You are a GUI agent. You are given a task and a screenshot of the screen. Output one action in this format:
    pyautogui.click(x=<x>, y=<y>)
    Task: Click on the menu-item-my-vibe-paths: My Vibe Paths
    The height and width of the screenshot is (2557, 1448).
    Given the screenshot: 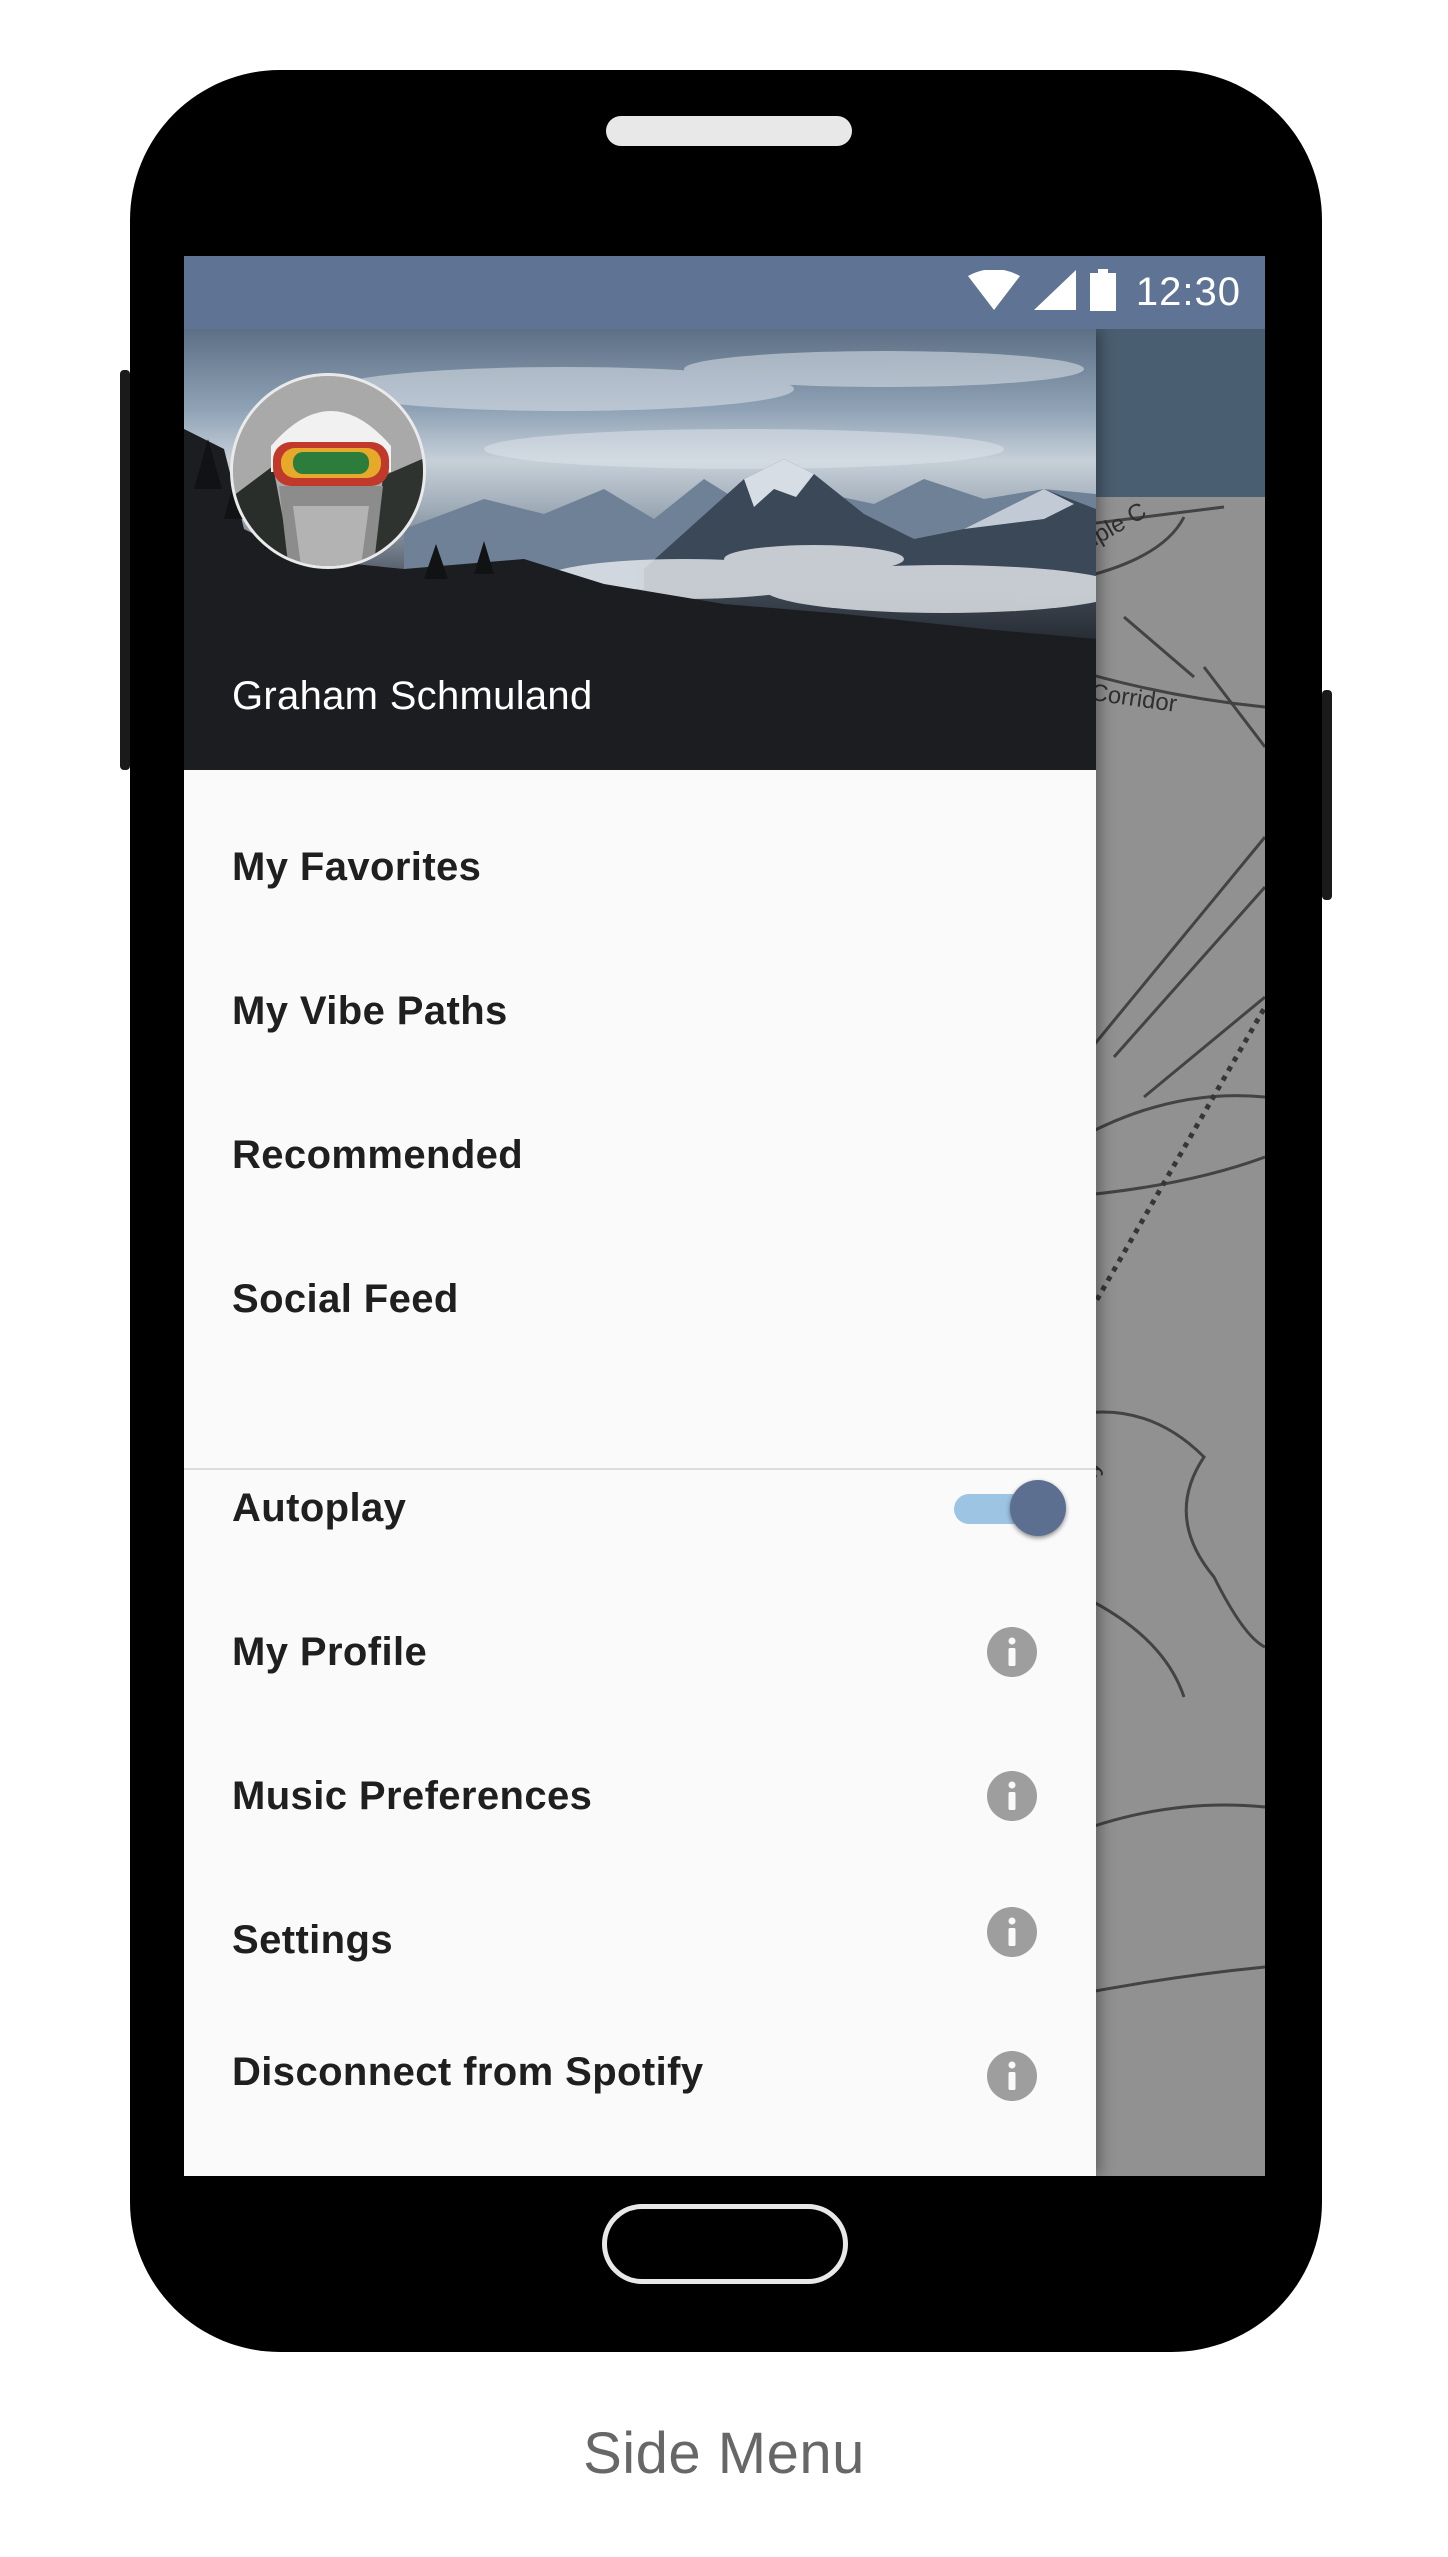 What is the action you would take?
    pyautogui.click(x=640, y=1011)
    